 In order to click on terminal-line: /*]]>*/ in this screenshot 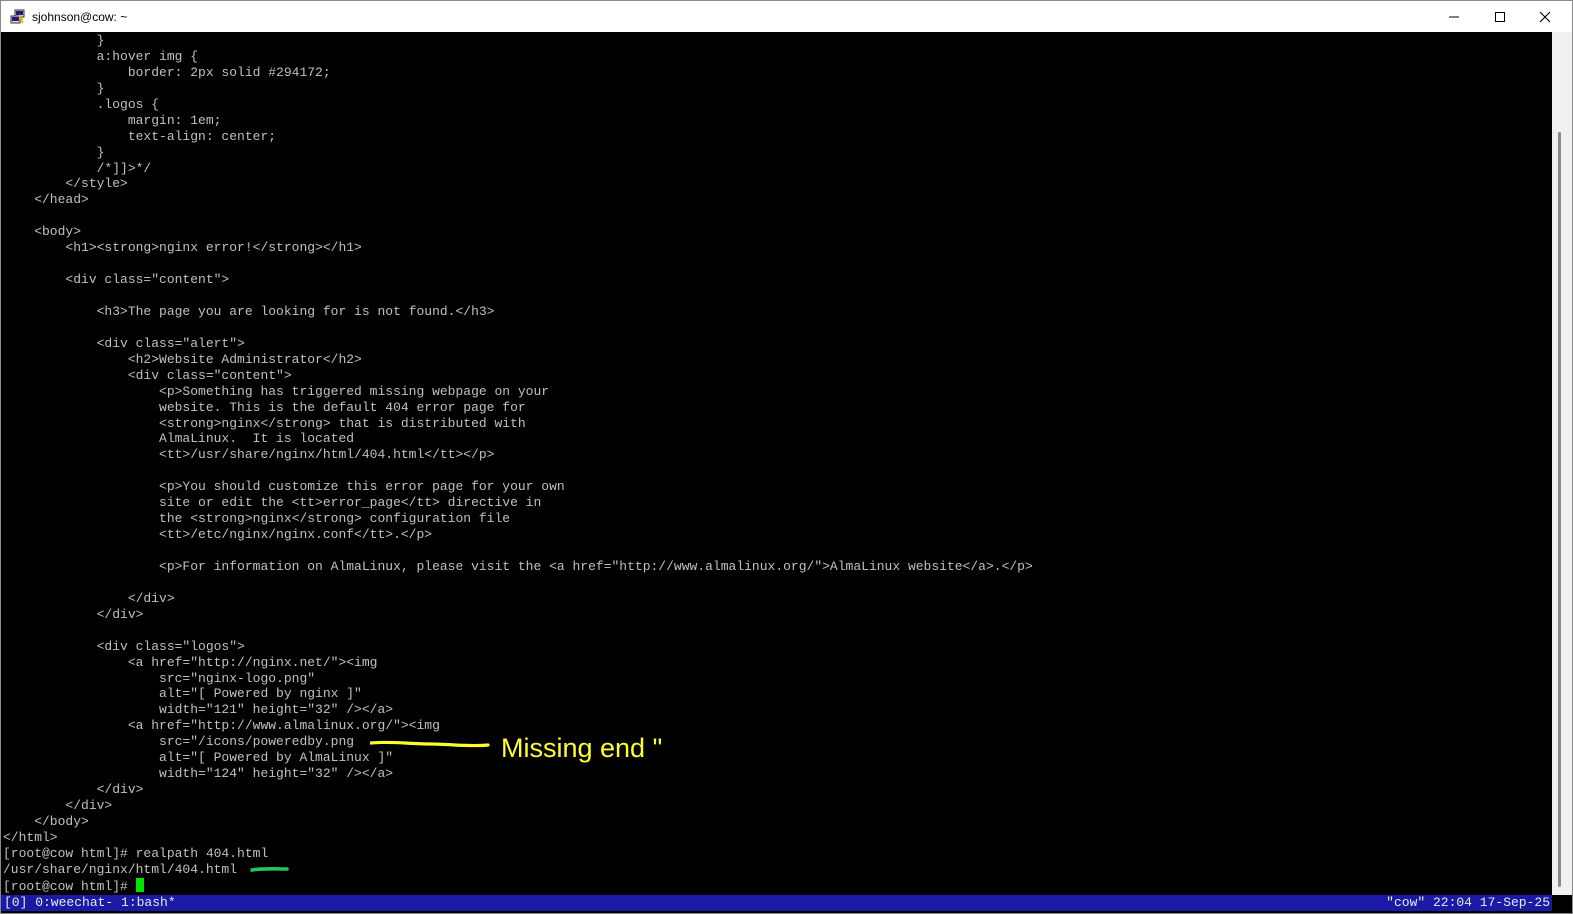, I will do `click(77, 168)`.